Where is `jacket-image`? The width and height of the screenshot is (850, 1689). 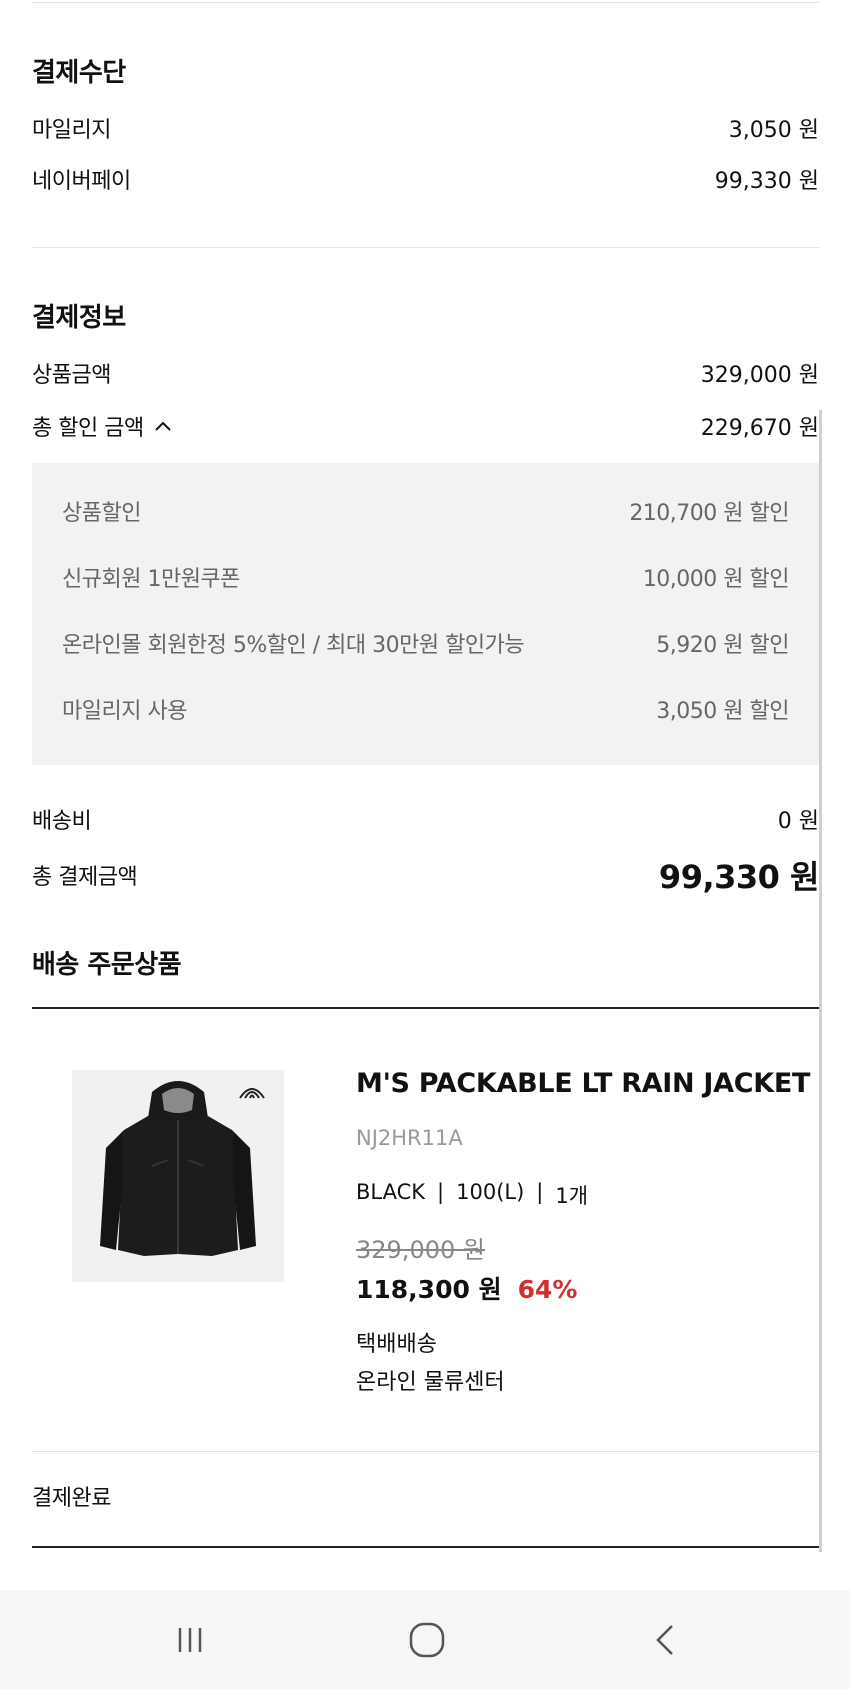
jacket-image is located at coordinates (178, 1176).